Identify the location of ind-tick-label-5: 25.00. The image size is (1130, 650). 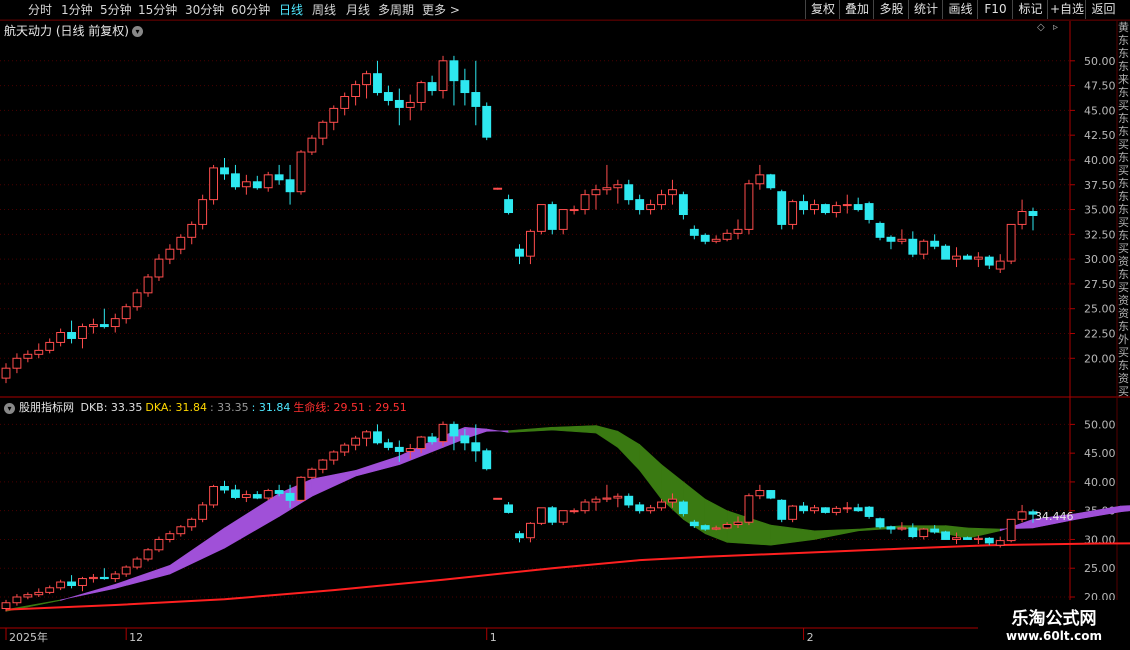
(1100, 568).